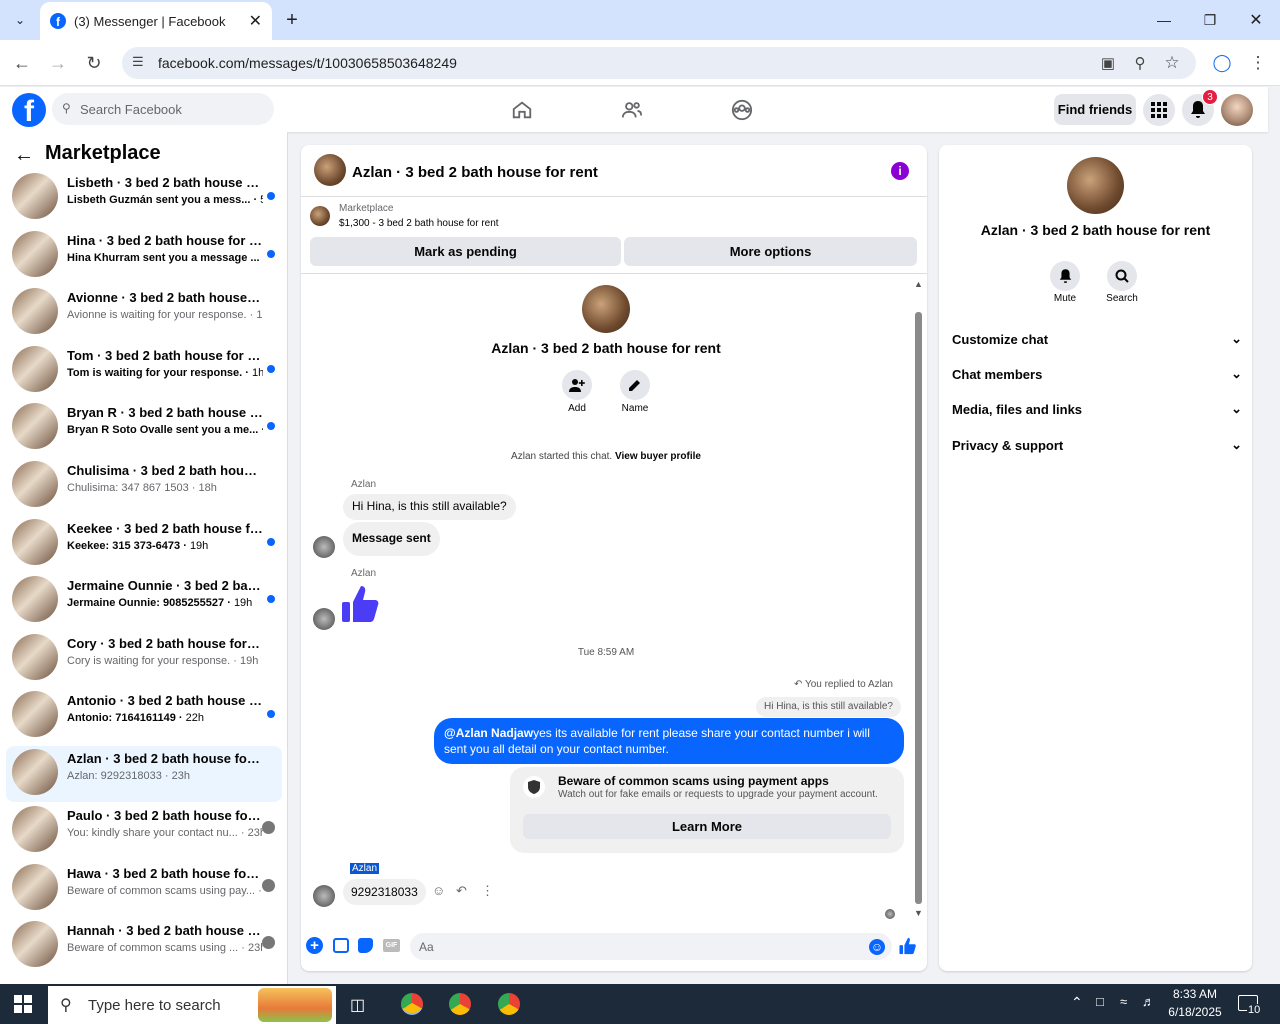 The height and width of the screenshot is (1024, 1280). I want to click on groups-nav-icon, so click(742, 110).